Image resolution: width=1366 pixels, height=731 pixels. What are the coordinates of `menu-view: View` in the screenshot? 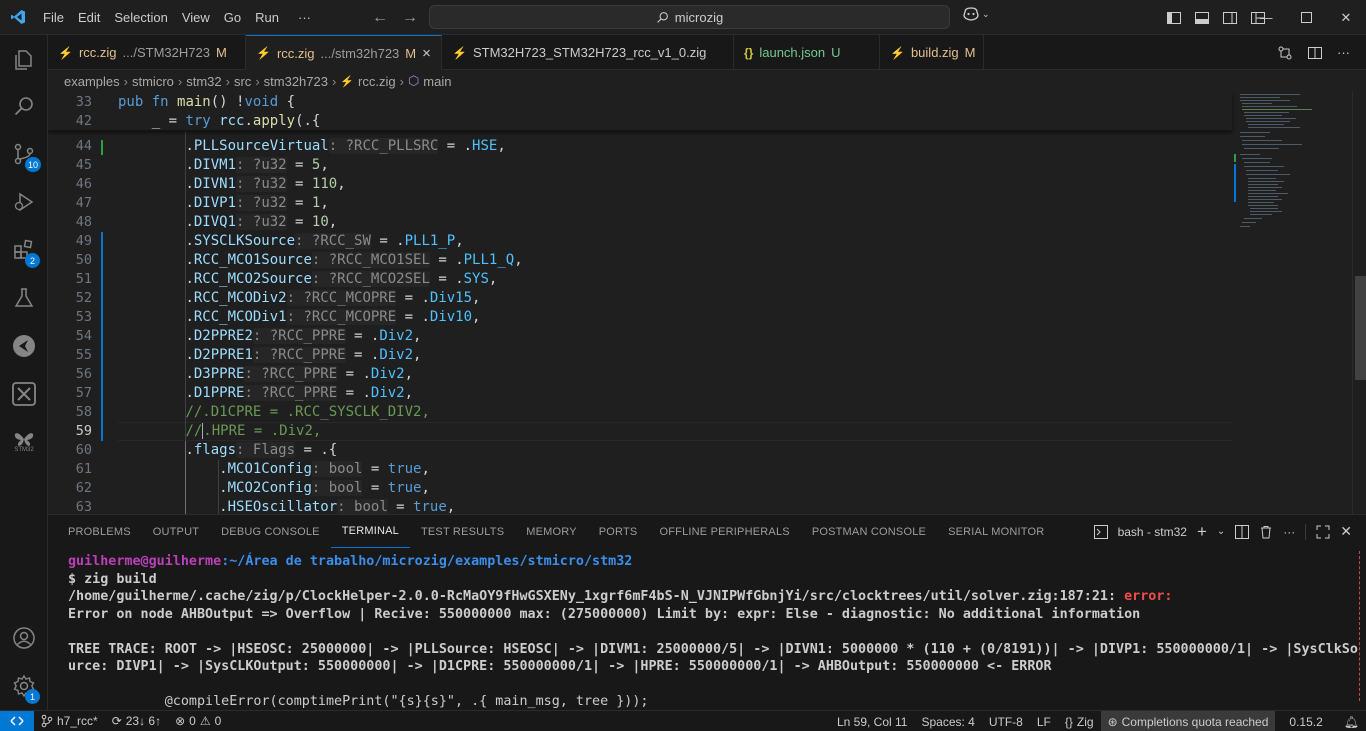 It's located at (196, 17).